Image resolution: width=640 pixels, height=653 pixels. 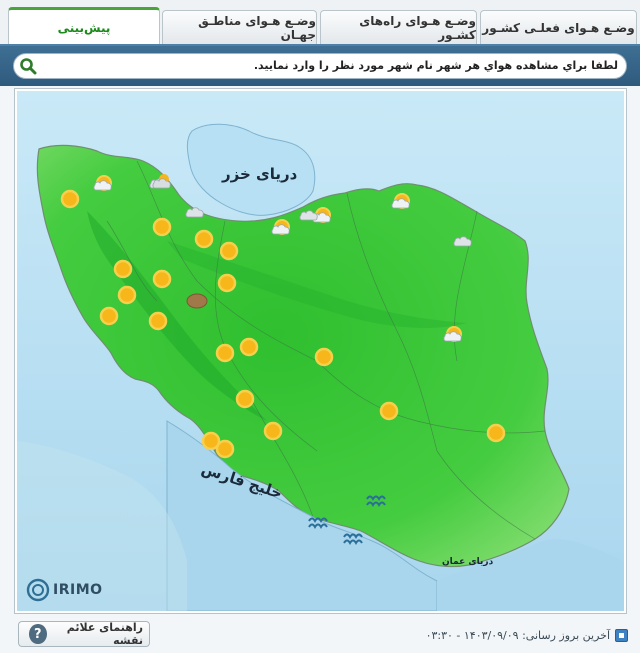 I want to click on last-update-text: آخرین بروز رسانی: ۱۴۰۳/۰۹/۰۹ - ۰۳:۳۰, so click(x=518, y=635).